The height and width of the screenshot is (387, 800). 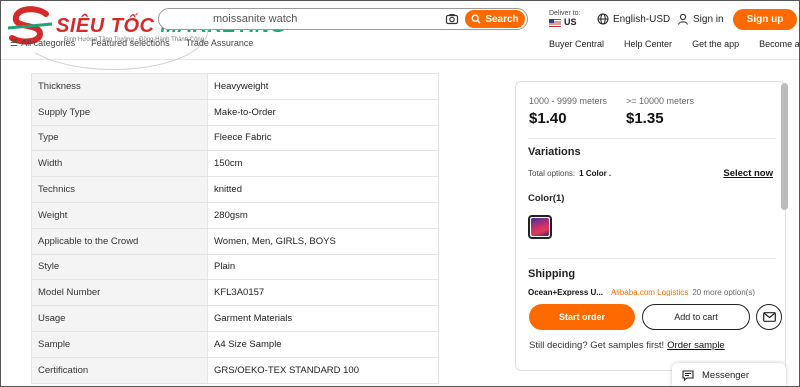 What do you see at coordinates (696, 317) in the screenshot?
I see `add-to-cart-button: Add to cart` at bounding box center [696, 317].